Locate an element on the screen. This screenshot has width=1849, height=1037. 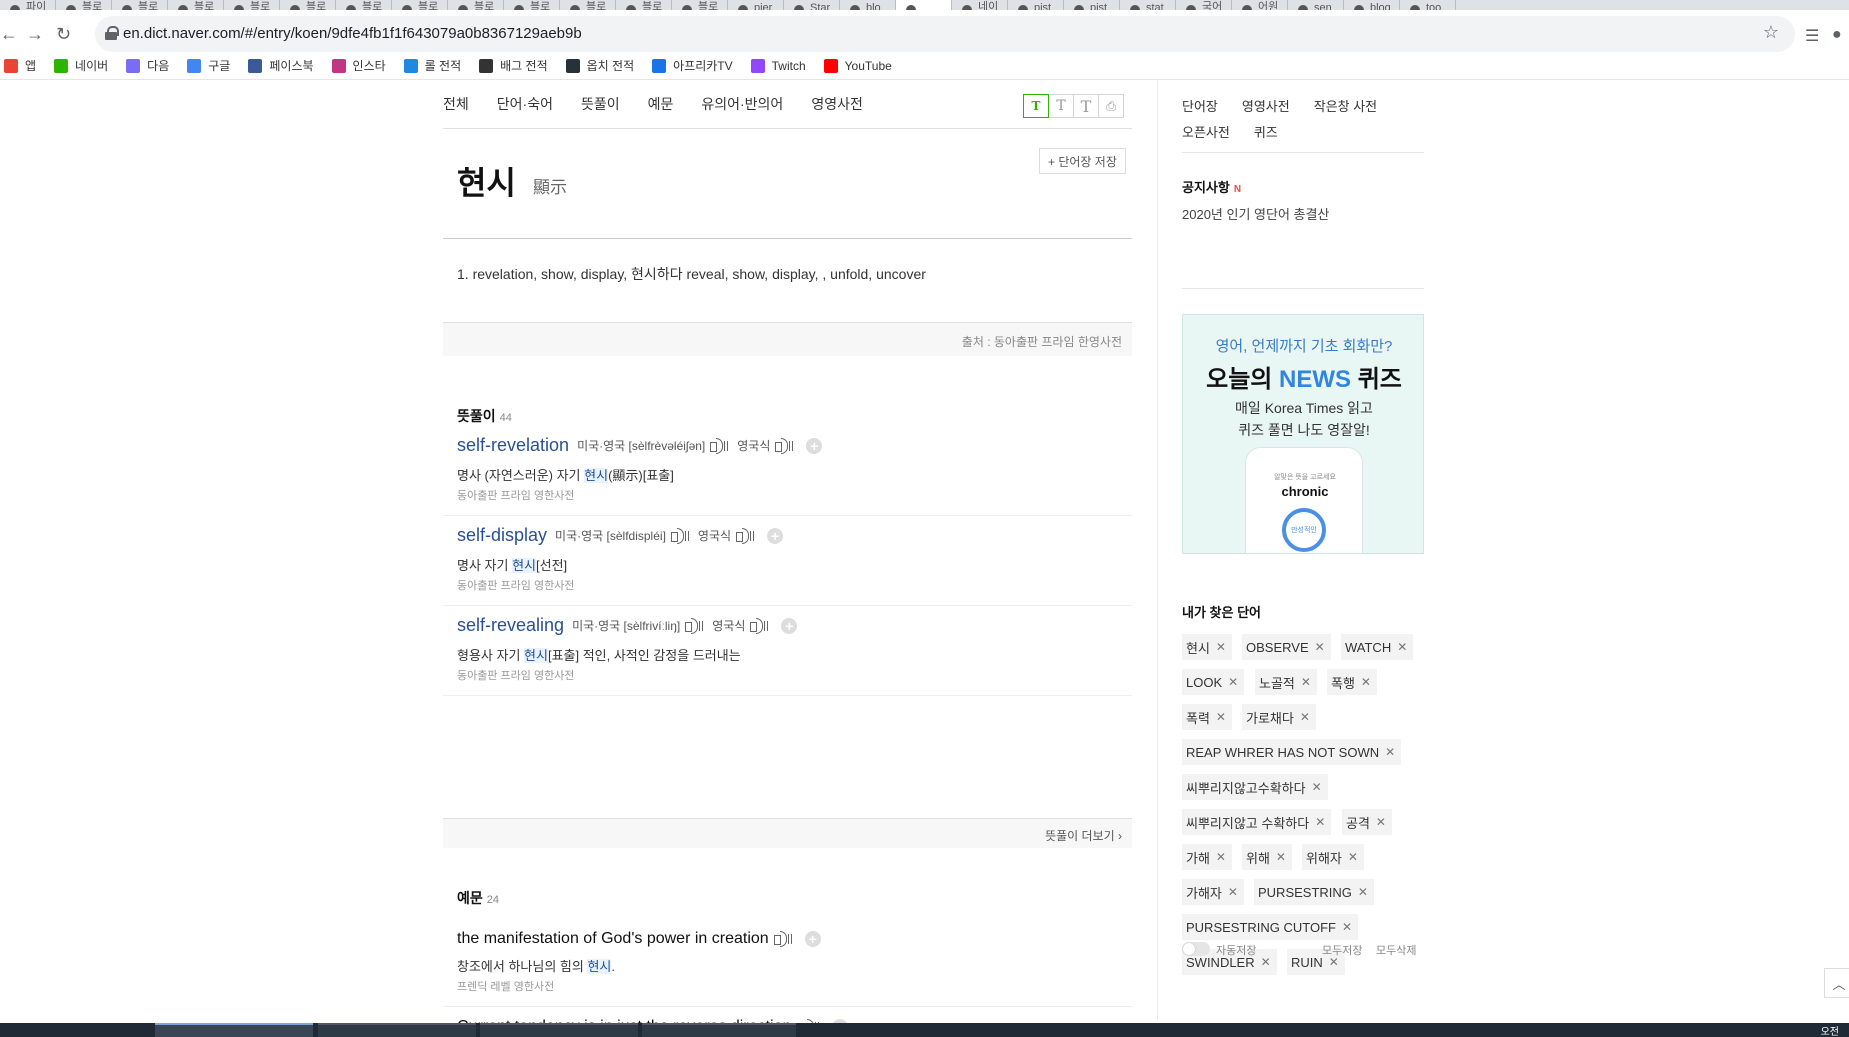
bookmark-item: 롤 전적 is located at coordinates (432, 65).